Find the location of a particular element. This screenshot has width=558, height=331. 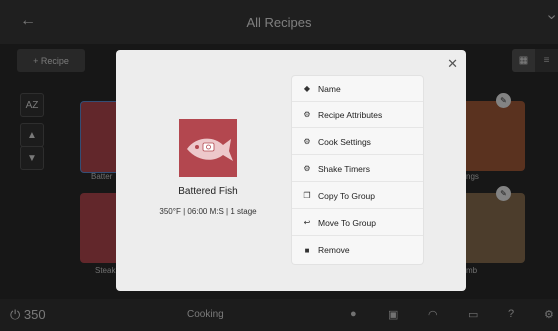

menu-item-label: Cook Settings is located at coordinates (344, 141).